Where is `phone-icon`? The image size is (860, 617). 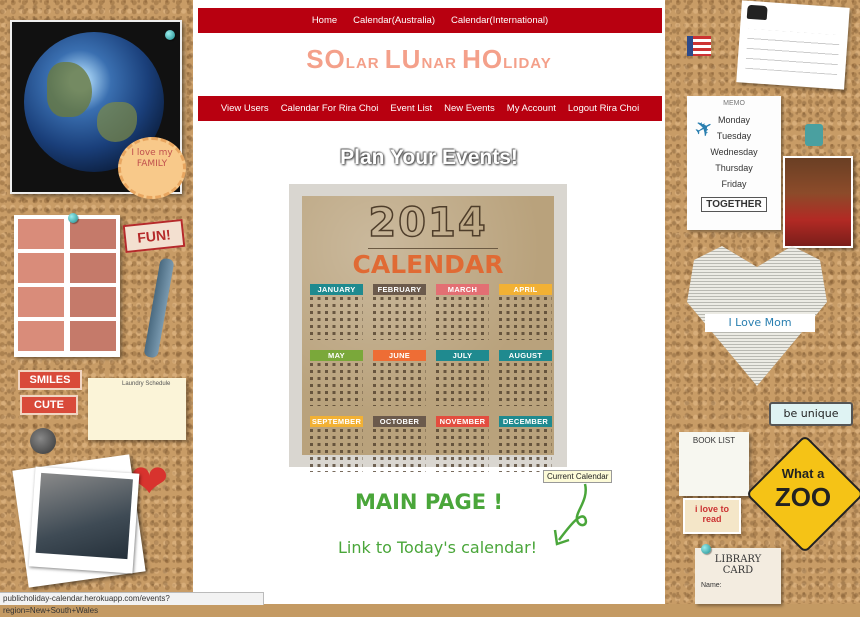
phone-icon is located at coordinates (757, 12).